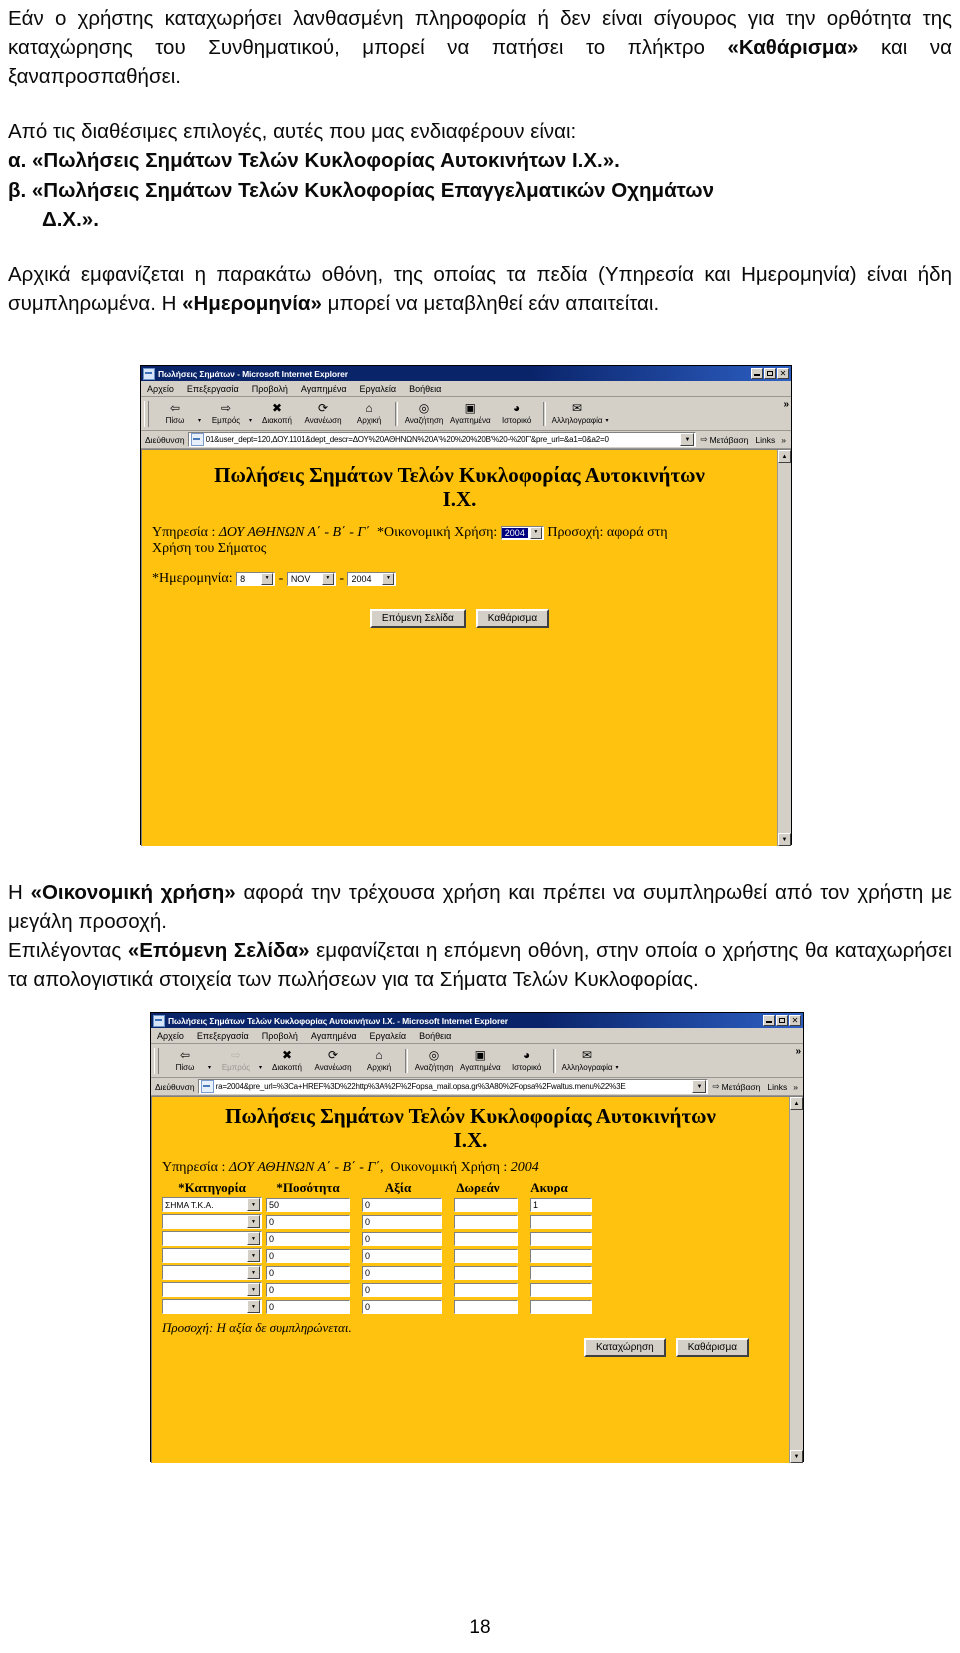 The width and height of the screenshot is (960, 1653). I want to click on date-month-chevron-down-icon: ▼, so click(327, 578).